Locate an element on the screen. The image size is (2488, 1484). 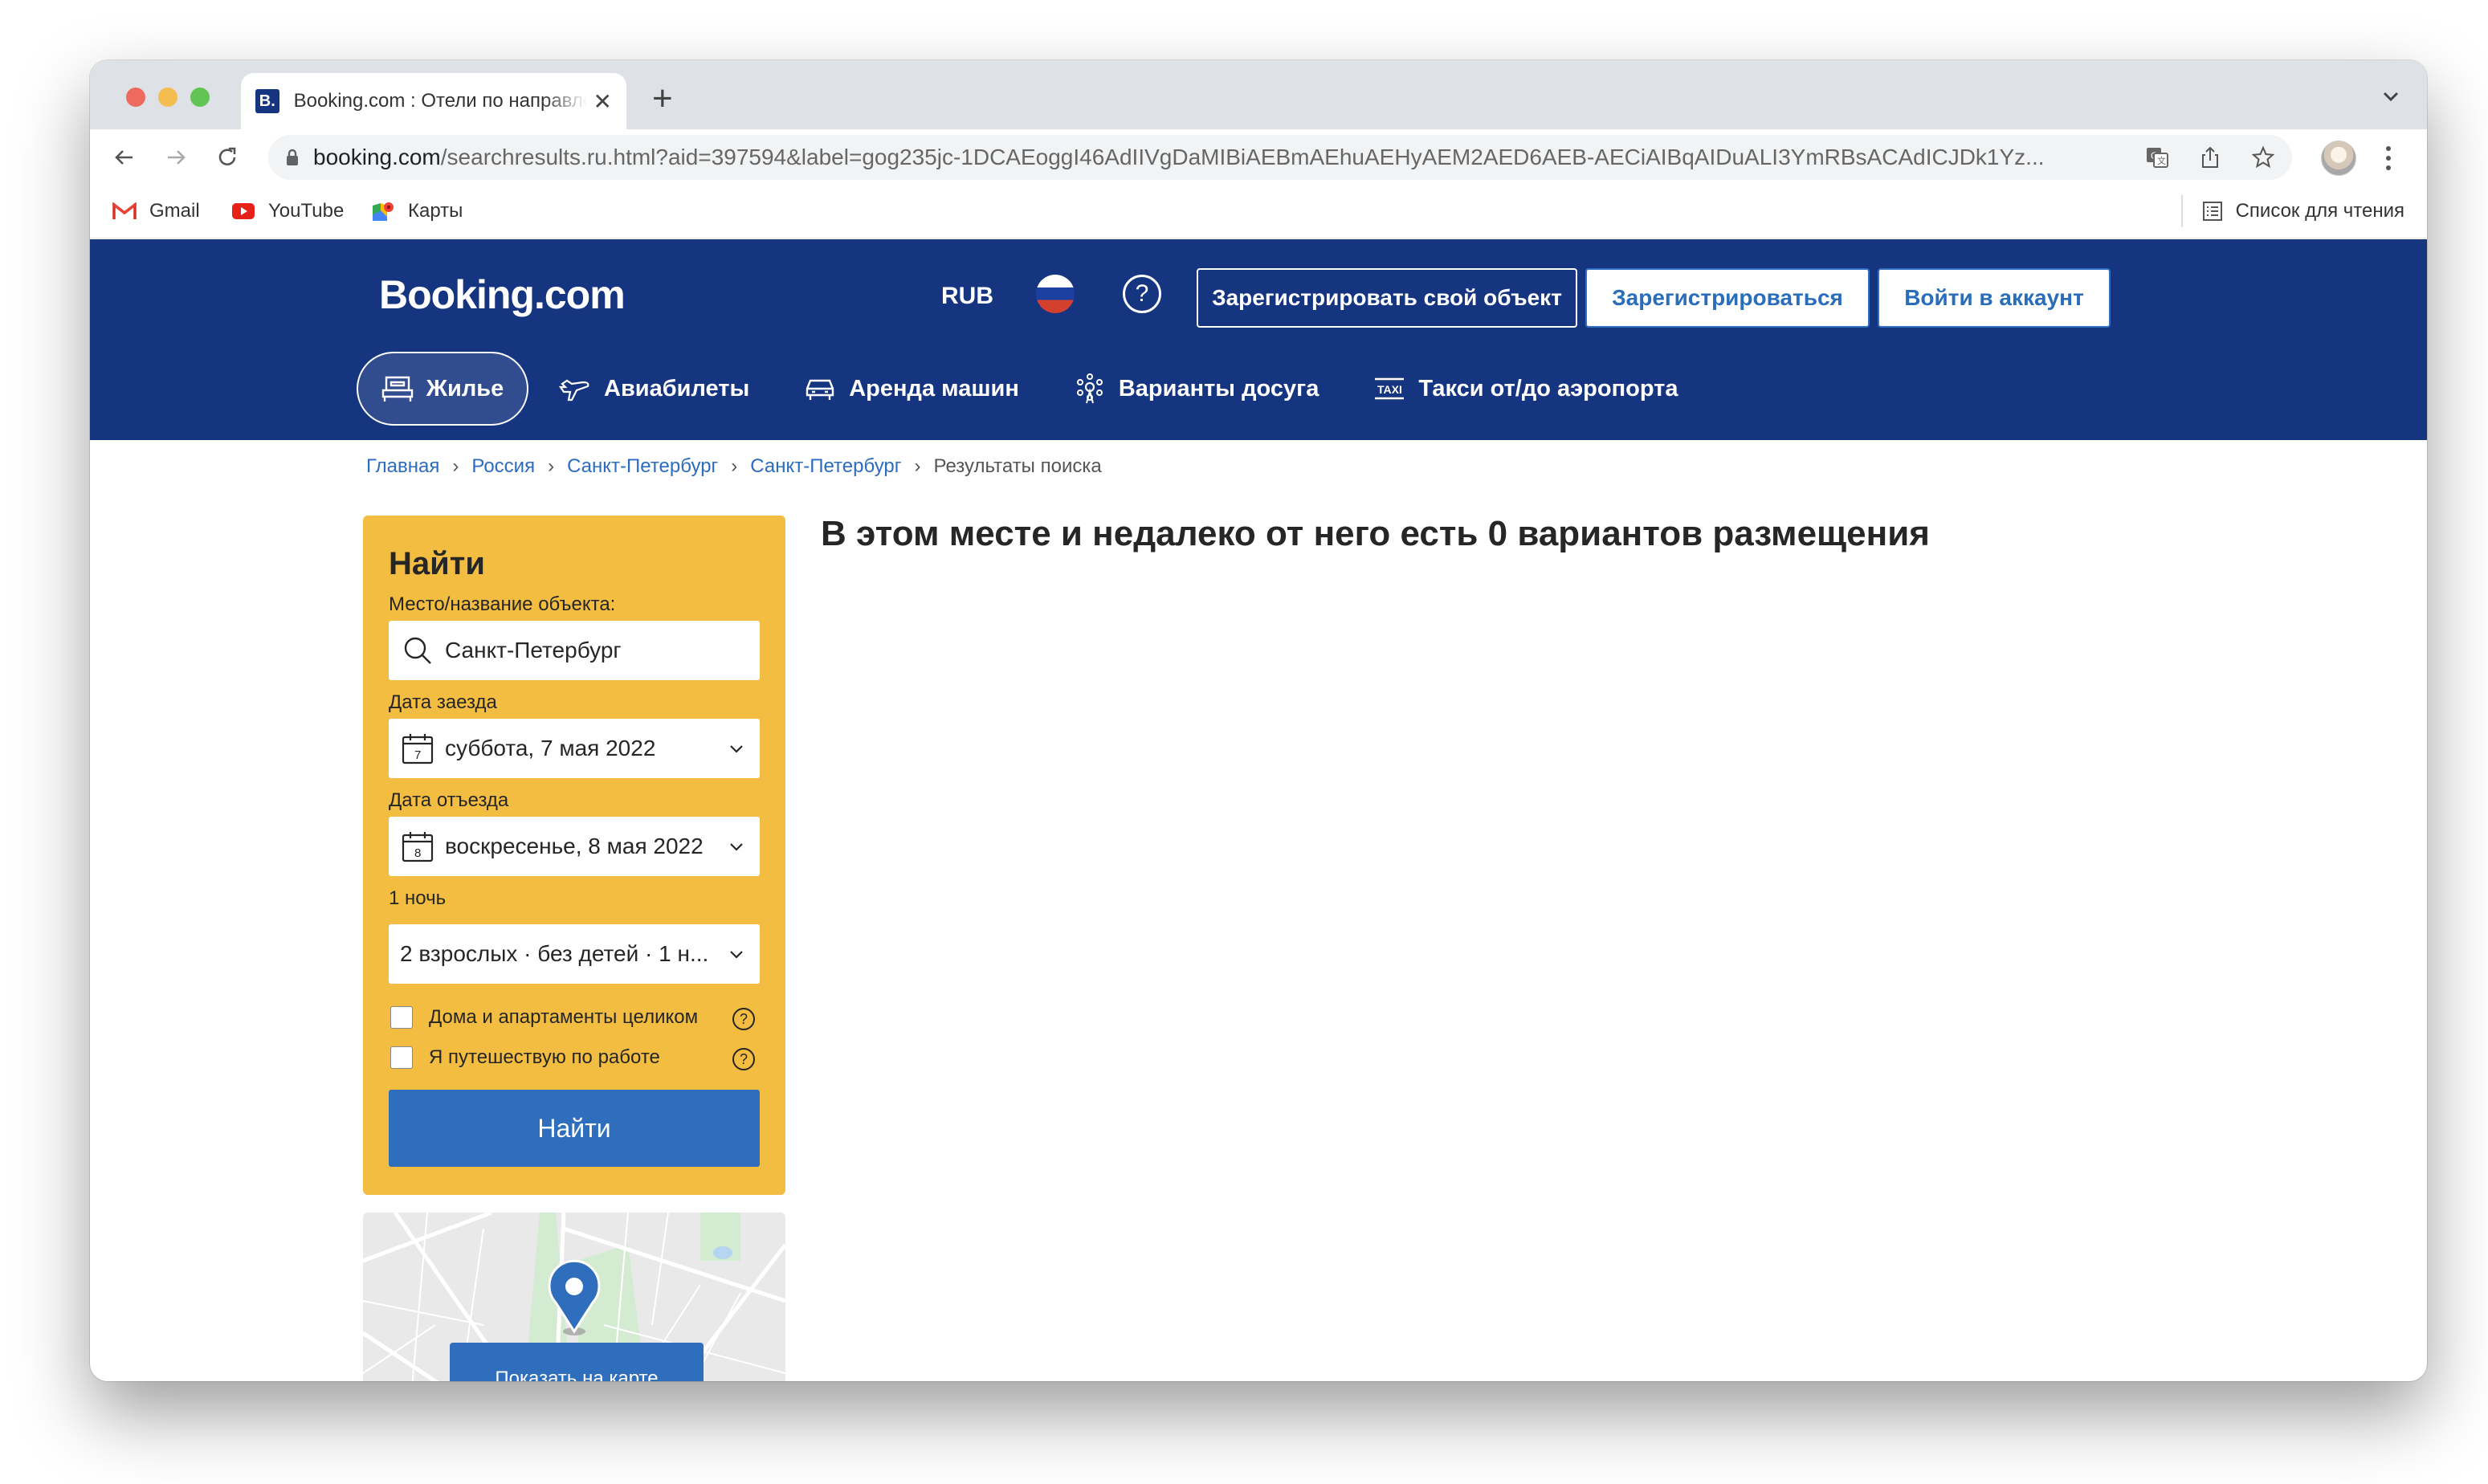
map-preview: Показать на карте is located at coordinates (574, 1297).